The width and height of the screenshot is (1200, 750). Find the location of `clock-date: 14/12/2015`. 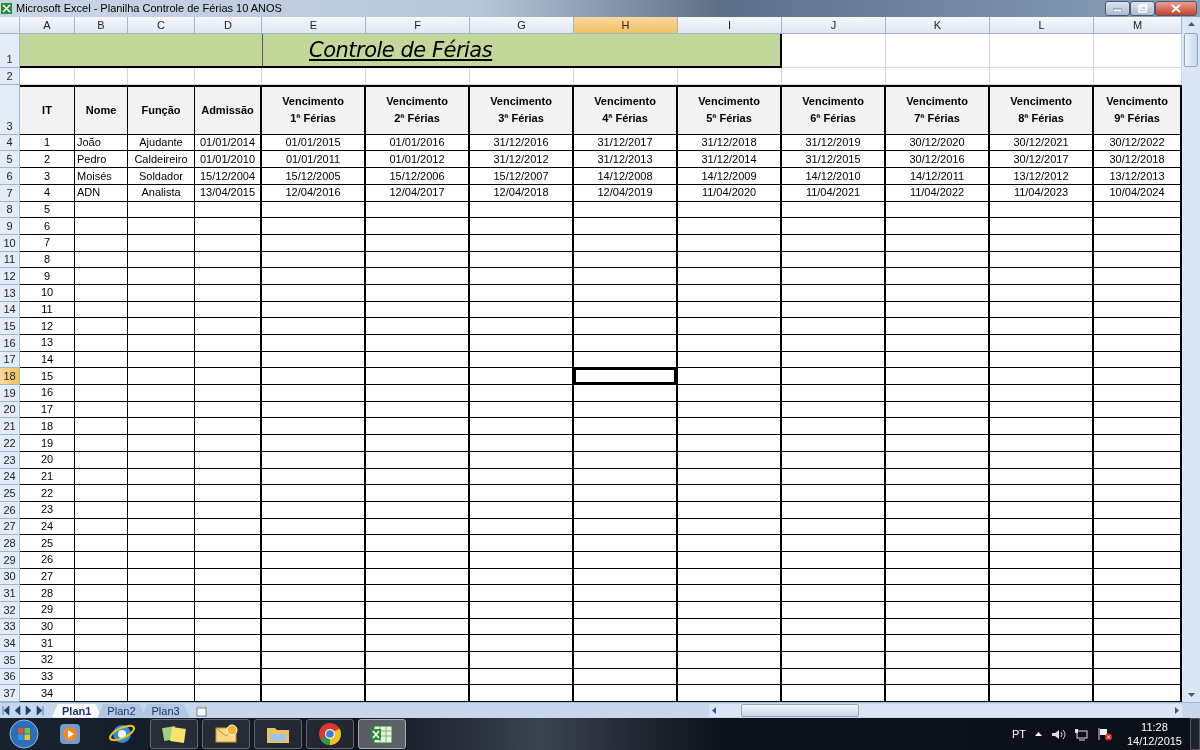

clock-date: 14/12/2015 is located at coordinates (1154, 741).